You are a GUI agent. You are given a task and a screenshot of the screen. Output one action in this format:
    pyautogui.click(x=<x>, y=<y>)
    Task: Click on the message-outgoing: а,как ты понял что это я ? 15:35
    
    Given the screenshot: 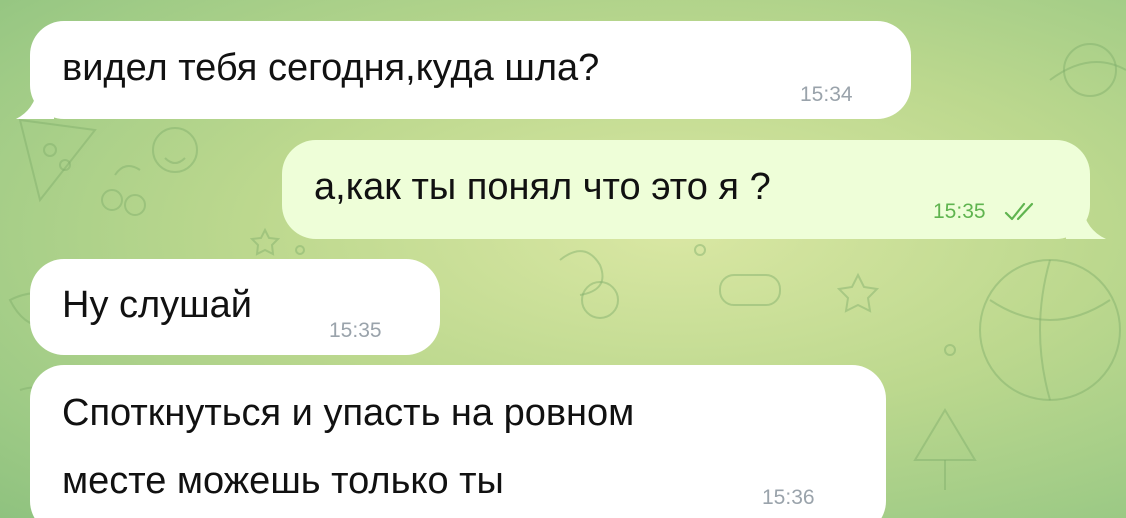 What is the action you would take?
    pyautogui.click(x=686, y=189)
    